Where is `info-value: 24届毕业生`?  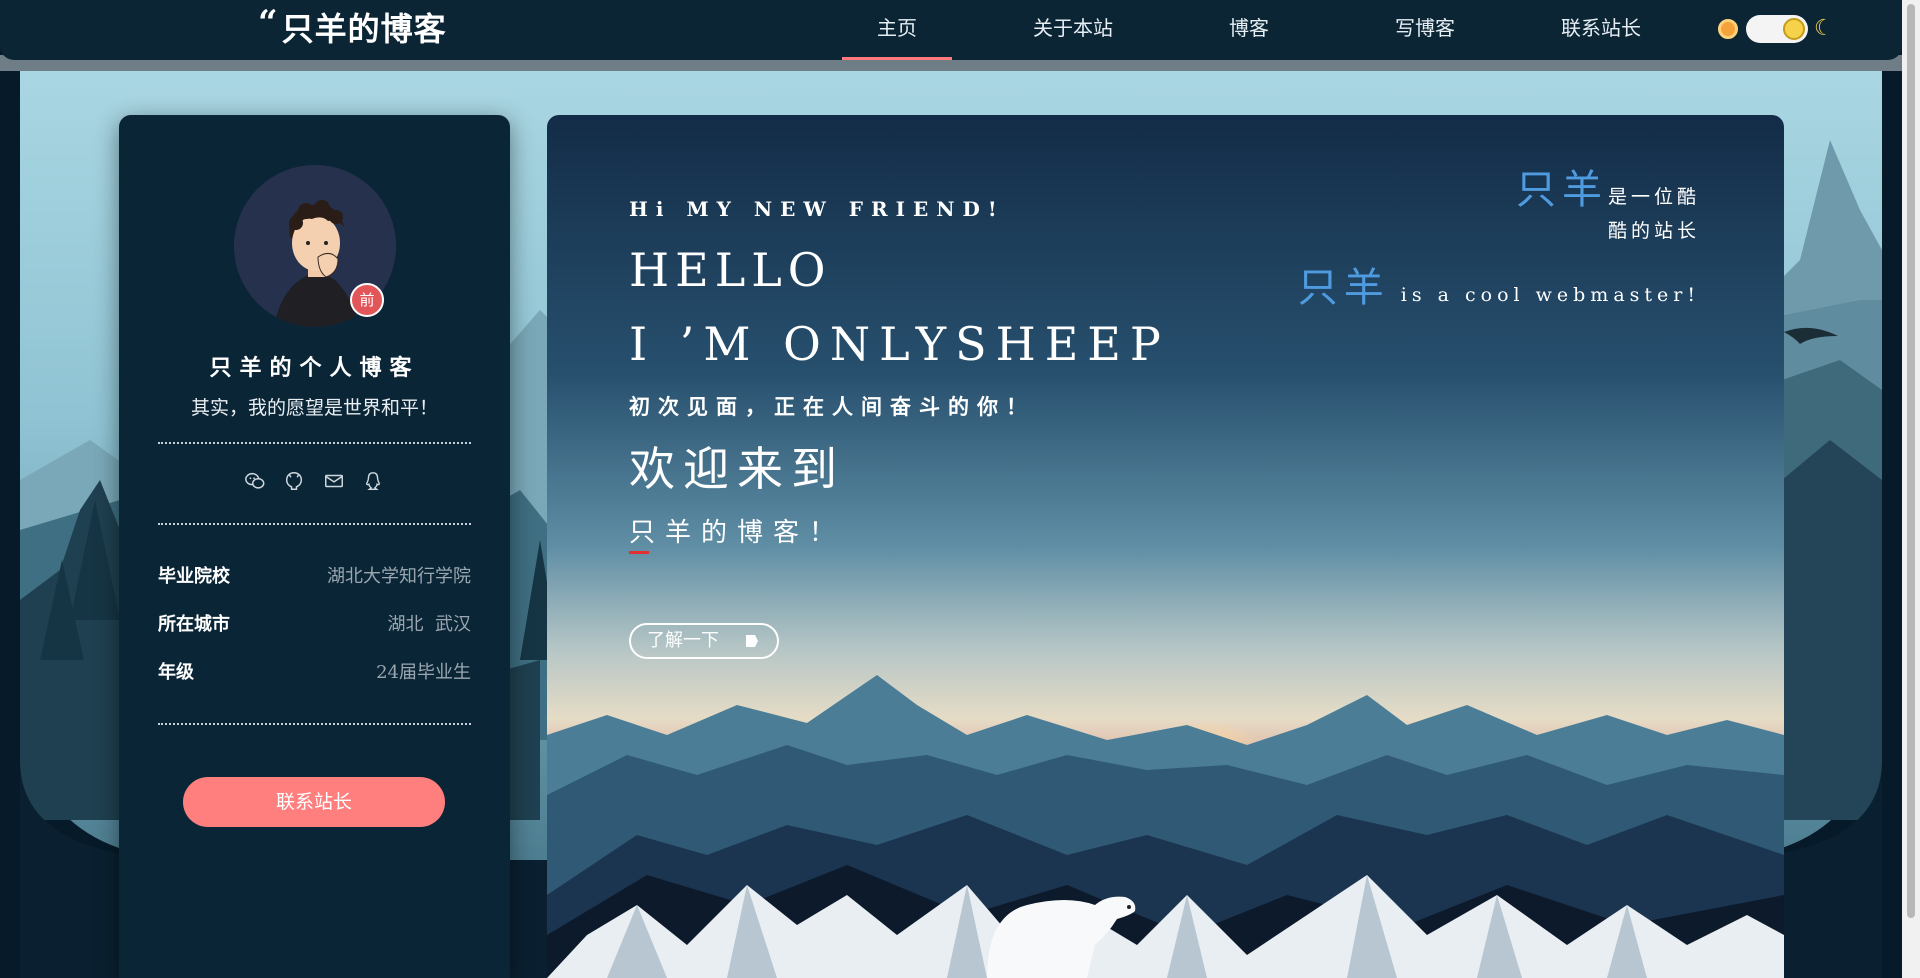 info-value: 24届毕业生 is located at coordinates (423, 672).